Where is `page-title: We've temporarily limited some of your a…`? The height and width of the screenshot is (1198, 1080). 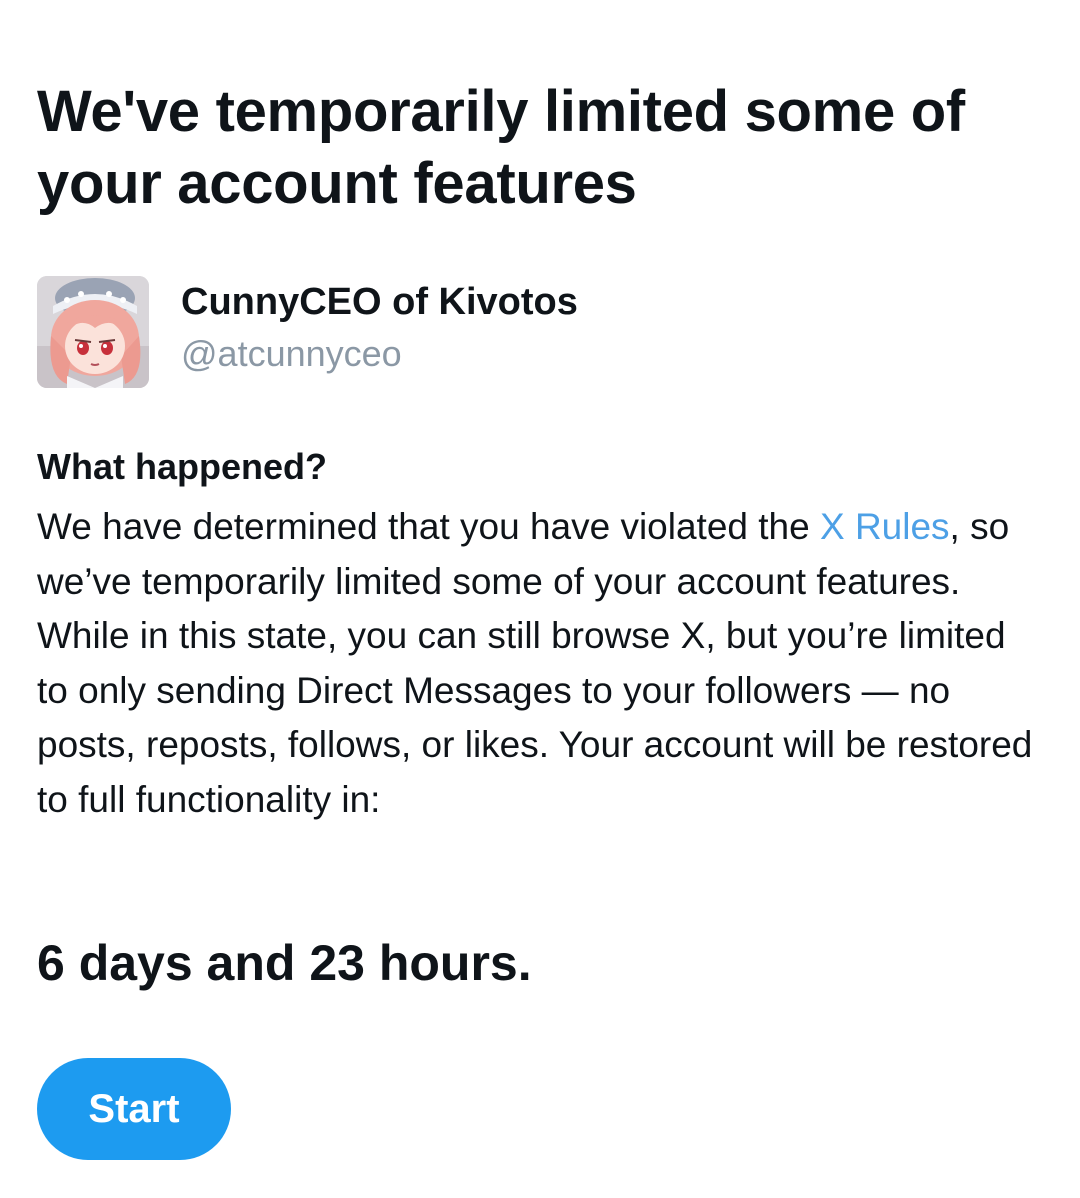
page-title: We've temporarily limited some of your a… is located at coordinates (501, 147).